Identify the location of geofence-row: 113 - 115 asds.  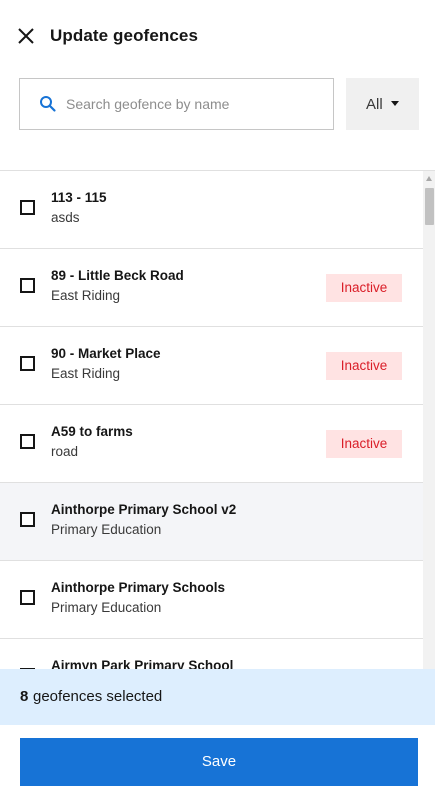
(211, 210).